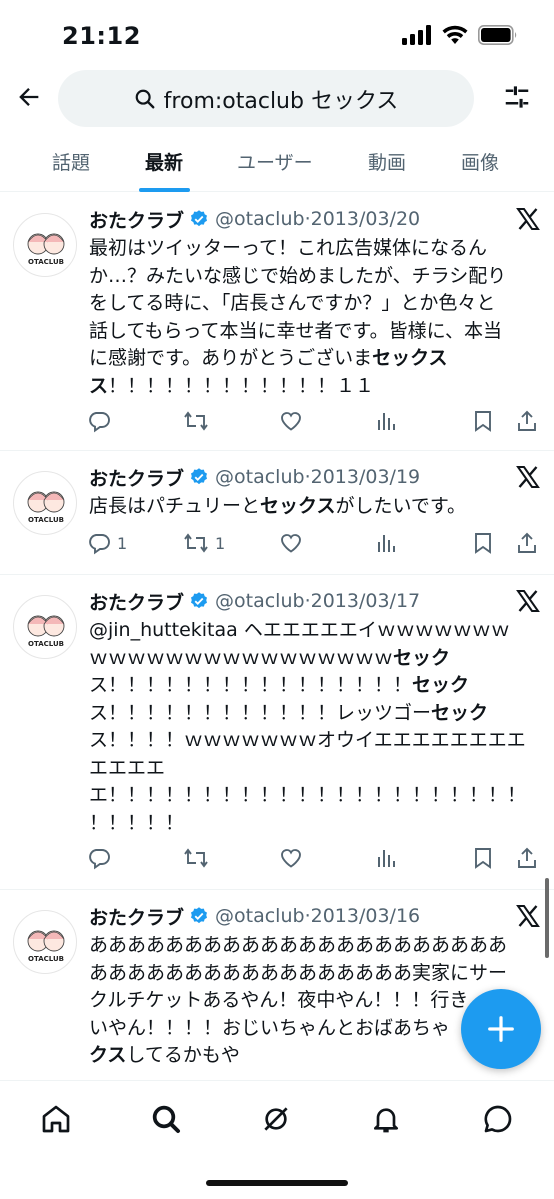 This screenshot has height=1199, width=554. What do you see at coordinates (277, 1183) in the screenshot?
I see `home-indicator` at bounding box center [277, 1183].